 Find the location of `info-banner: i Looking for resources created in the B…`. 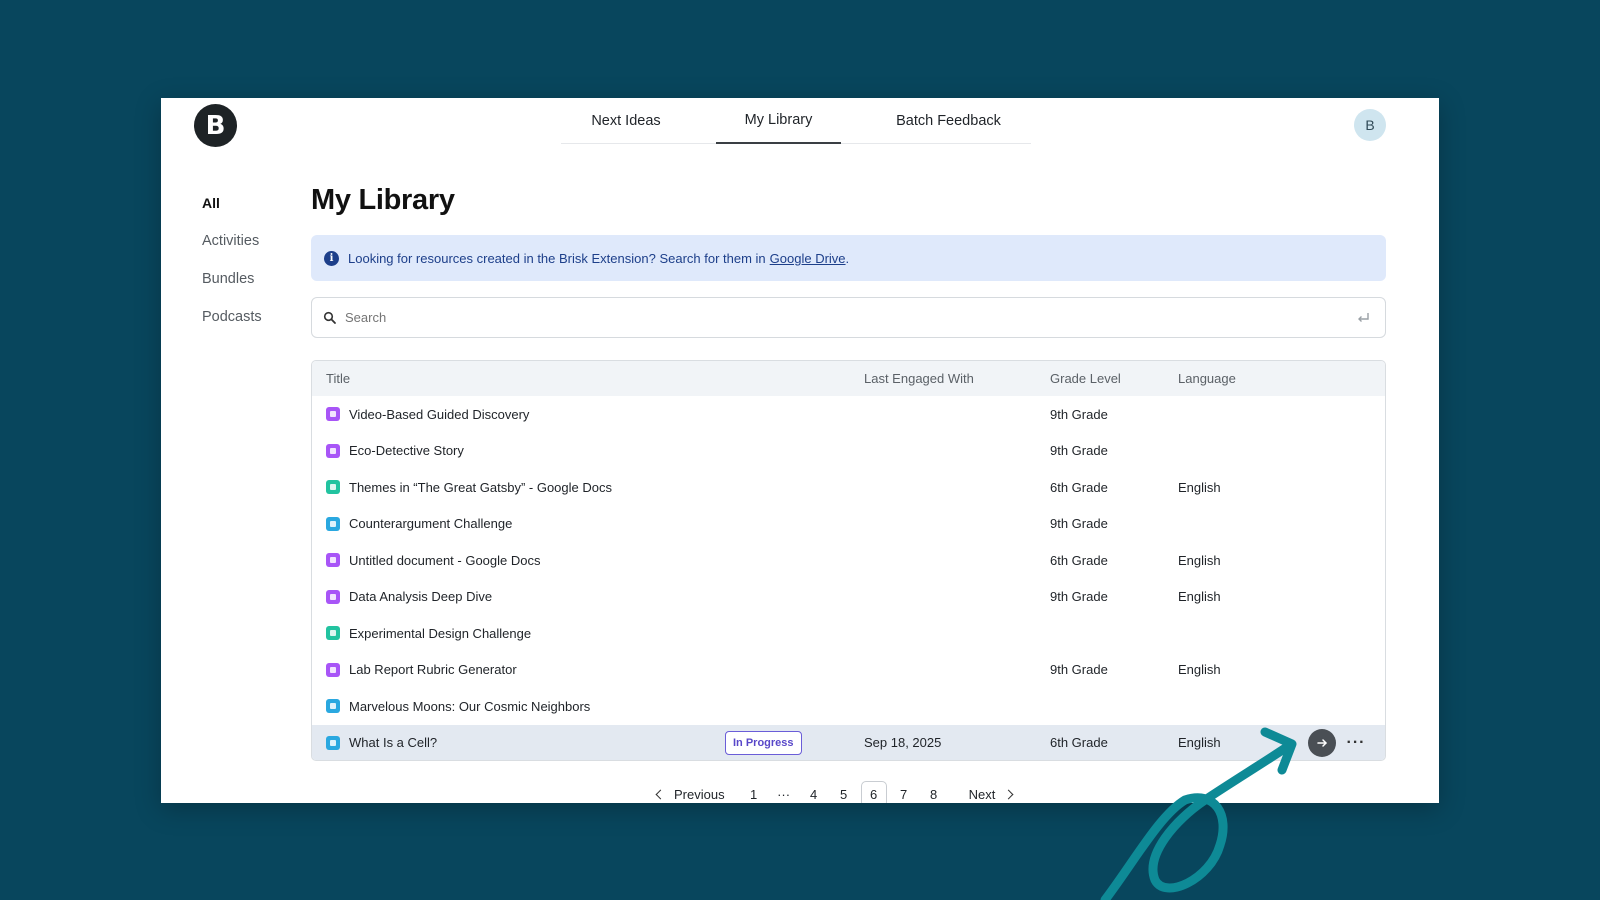

info-banner: i Looking for resources created in the B… is located at coordinates (848, 258).